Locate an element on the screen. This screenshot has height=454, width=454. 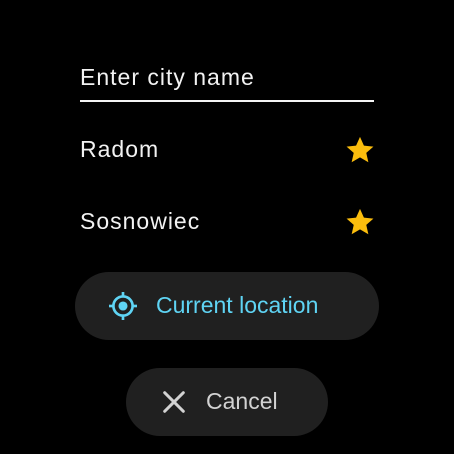
current-location-label: Current location is located at coordinates (237, 305).